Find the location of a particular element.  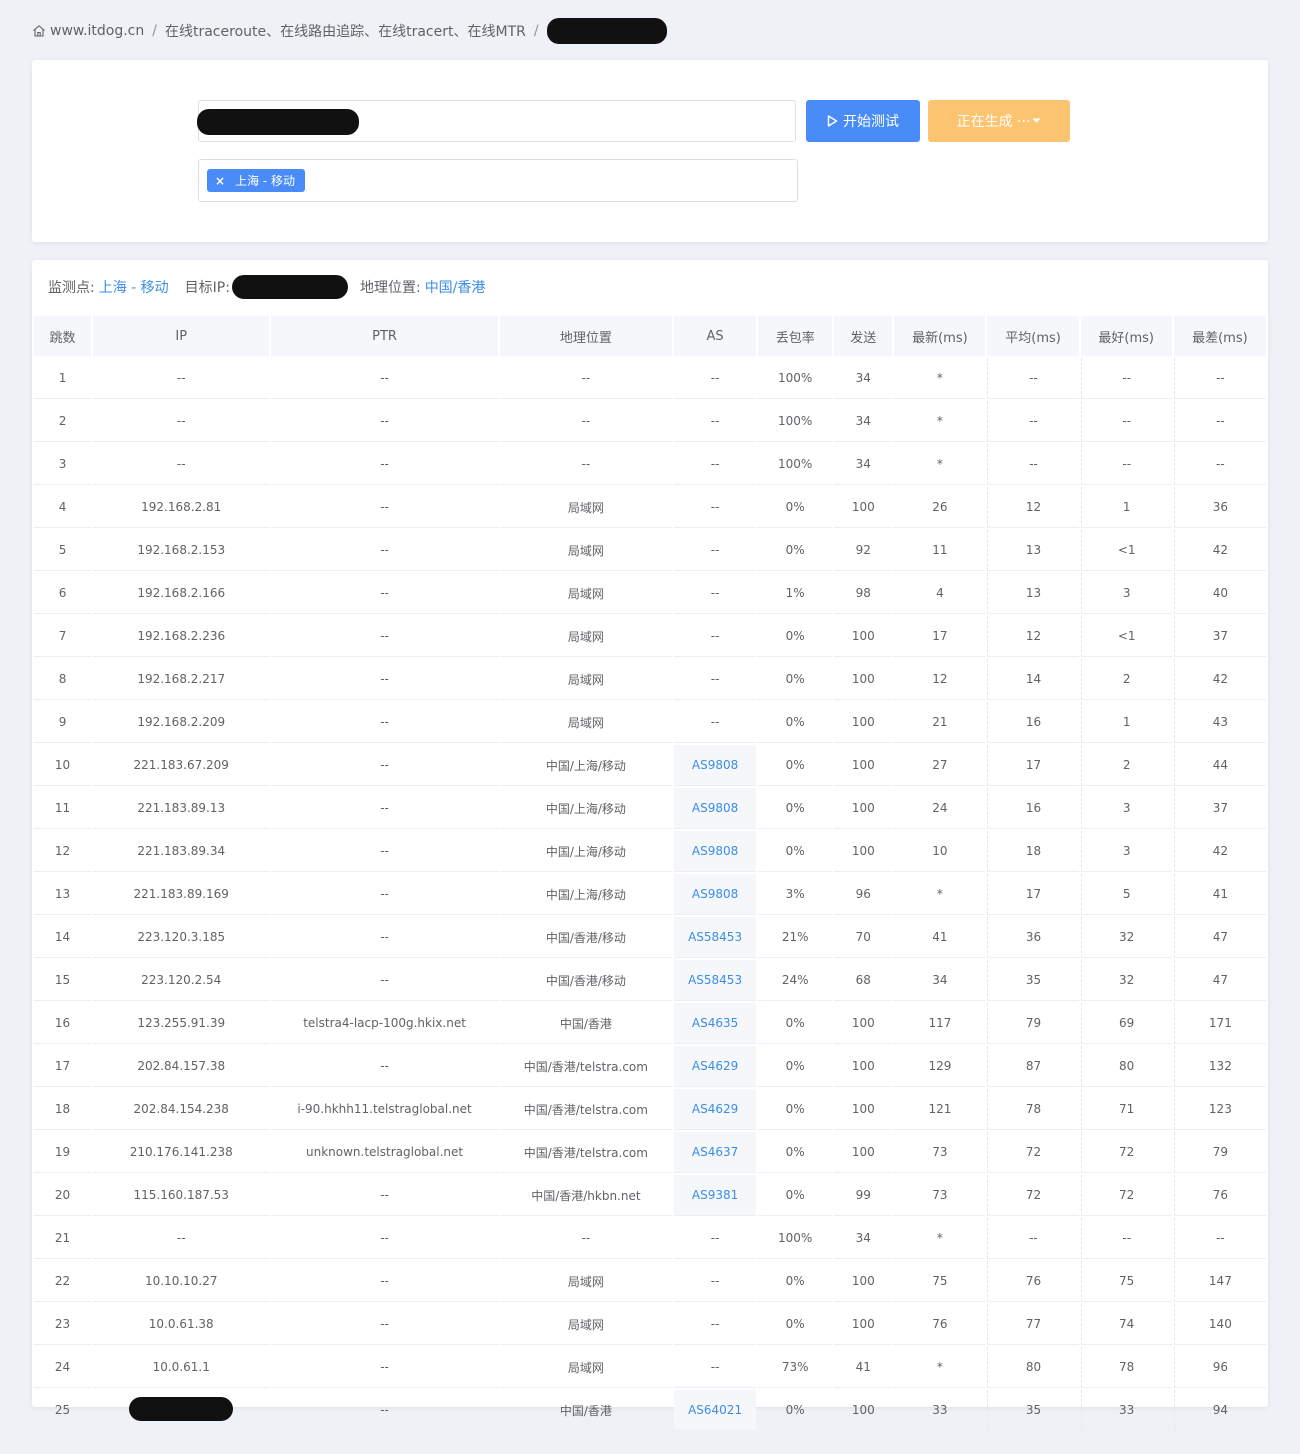

cell-hop: 23 is located at coordinates (63, 1324).